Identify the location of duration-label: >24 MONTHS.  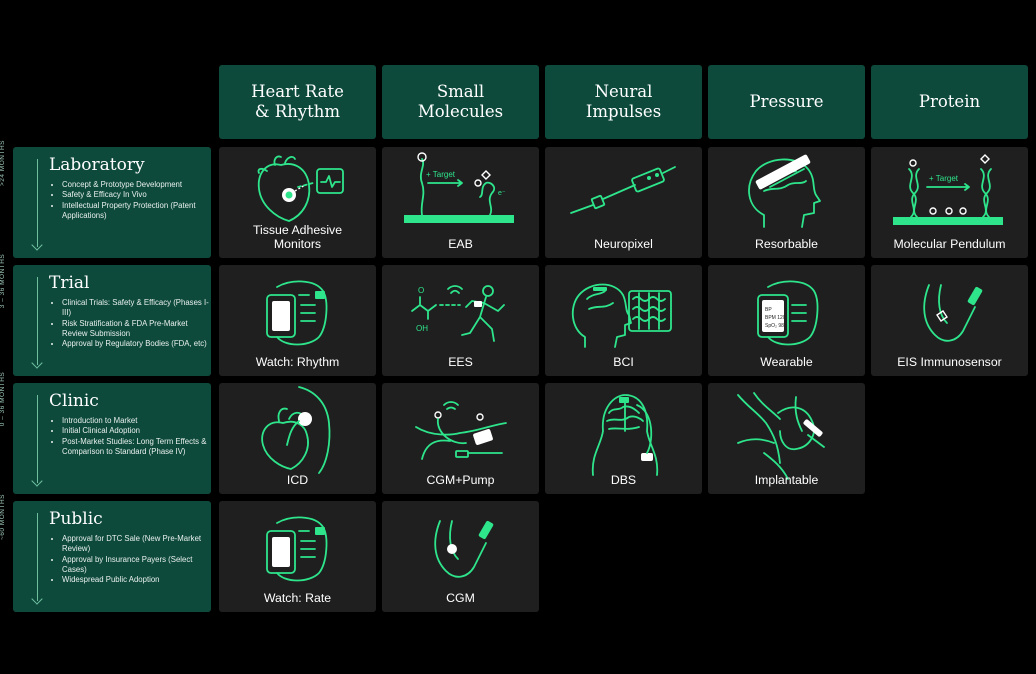
(3, 163).